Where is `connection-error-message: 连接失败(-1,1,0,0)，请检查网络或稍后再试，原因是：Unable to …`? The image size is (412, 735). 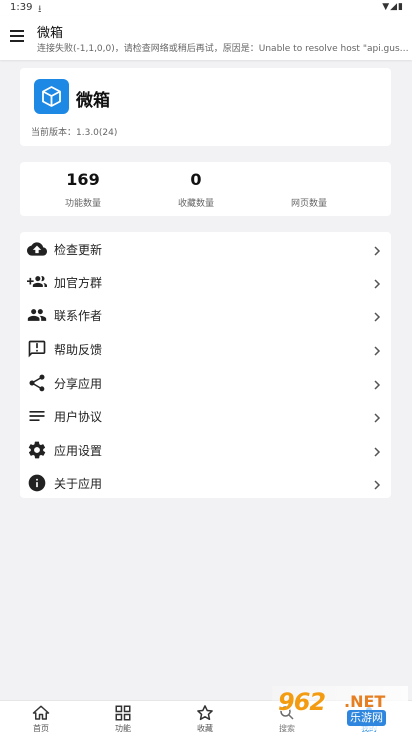
connection-error-message: 连接失败(-1,1,0,0)，请检查网络或稍后再试，原因是：Unable to … is located at coordinates (223, 49).